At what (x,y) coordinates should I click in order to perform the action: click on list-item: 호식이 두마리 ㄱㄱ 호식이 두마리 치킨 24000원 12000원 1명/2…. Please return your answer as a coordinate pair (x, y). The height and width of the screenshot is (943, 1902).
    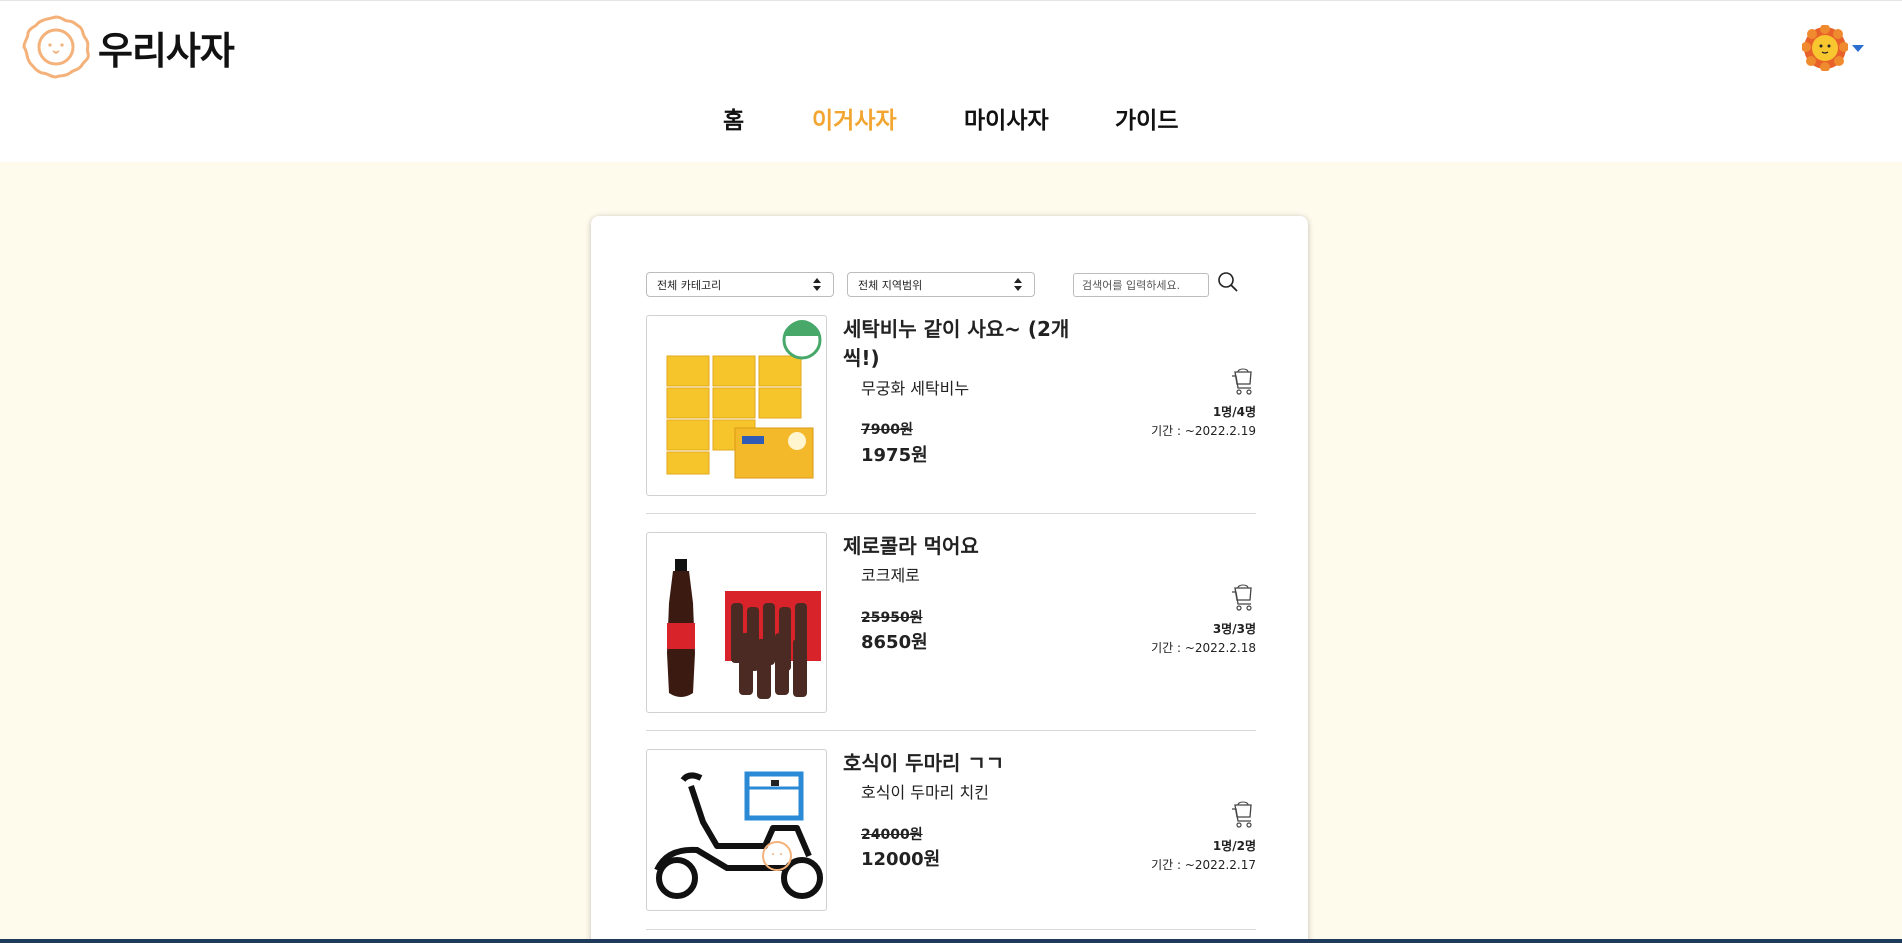
    Looking at the image, I should click on (951, 830).